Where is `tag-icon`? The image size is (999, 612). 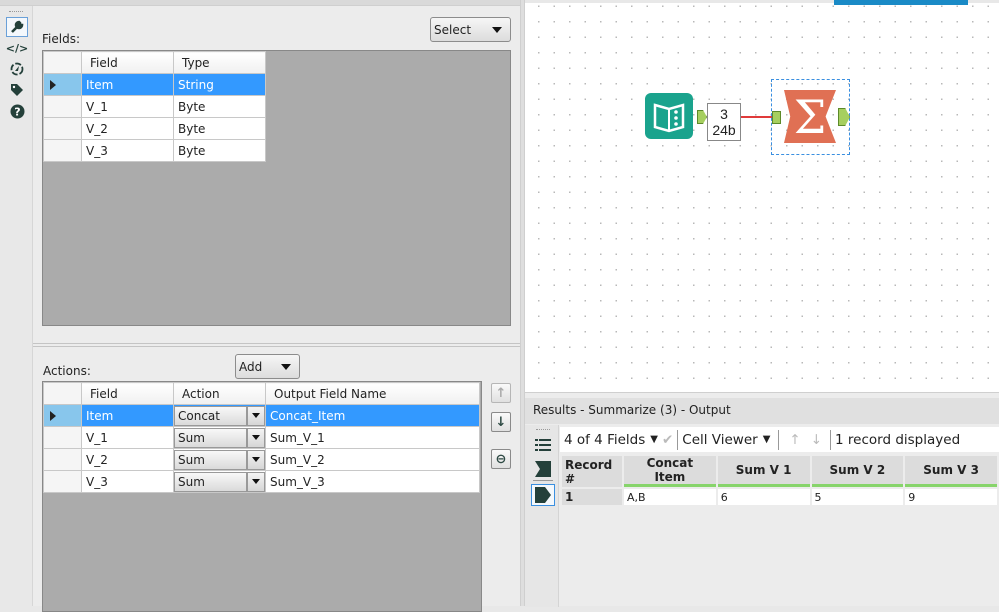
tag-icon is located at coordinates (17, 90).